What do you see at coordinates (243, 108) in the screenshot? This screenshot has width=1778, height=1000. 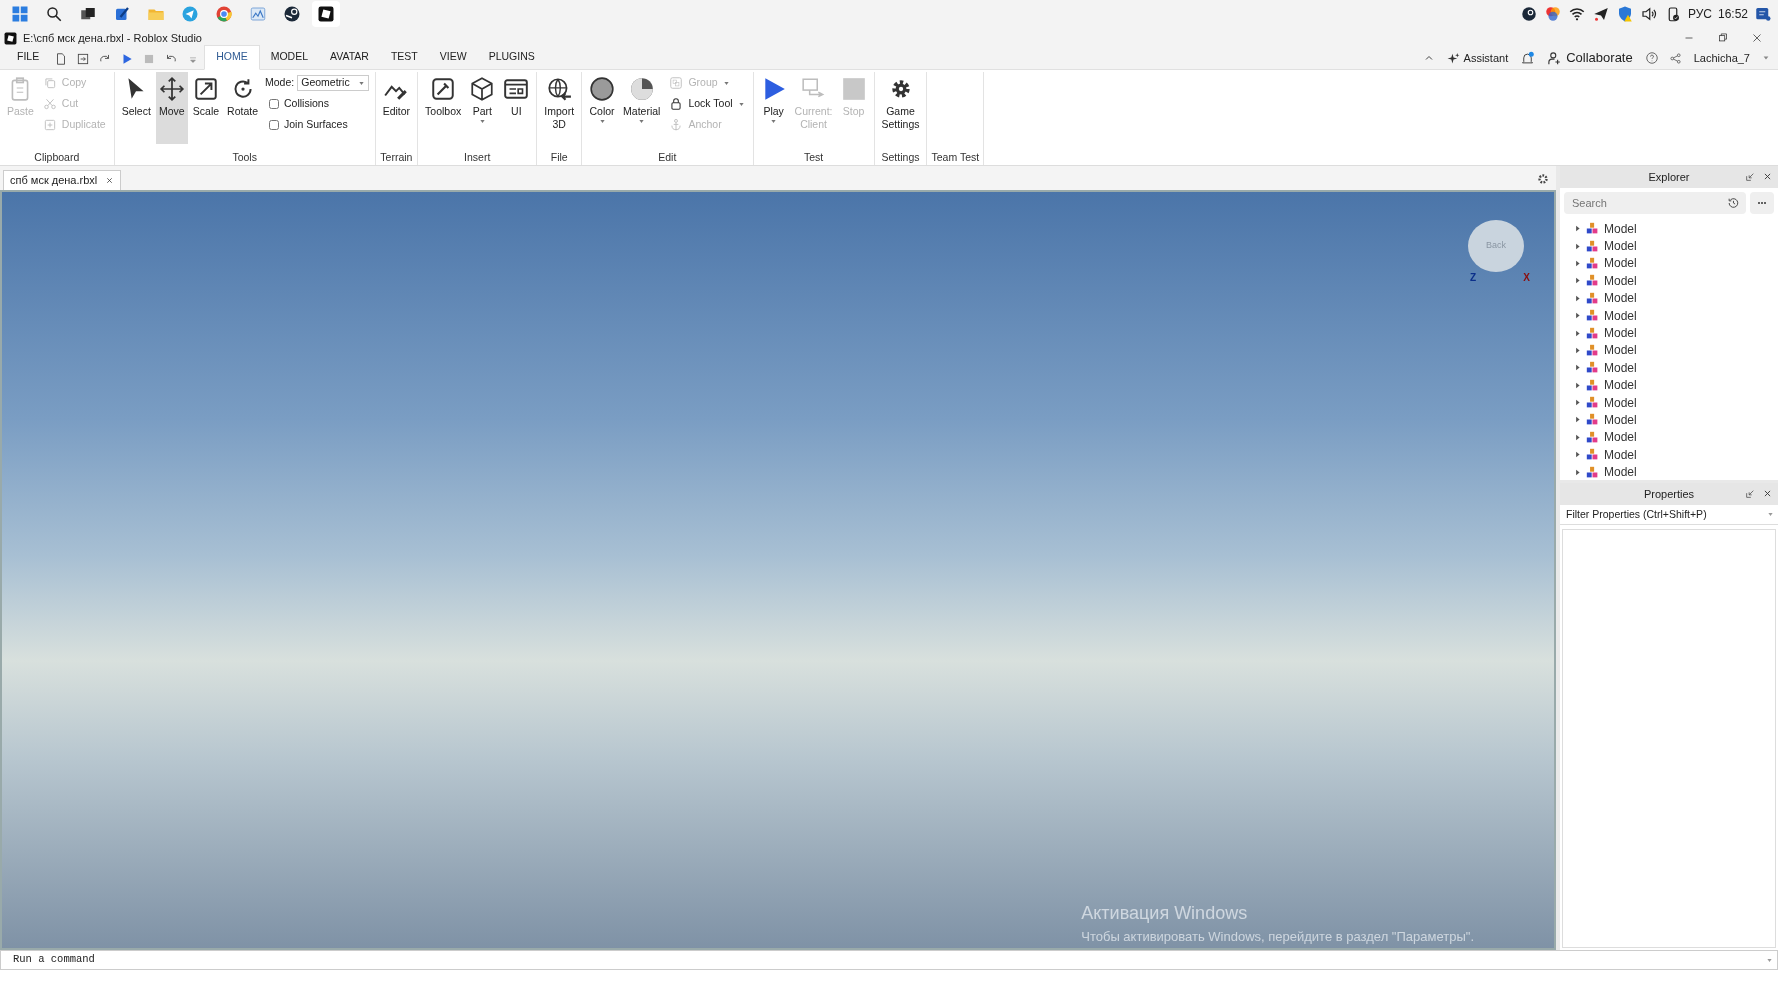 I see `ribbon-button: Rotate` at bounding box center [243, 108].